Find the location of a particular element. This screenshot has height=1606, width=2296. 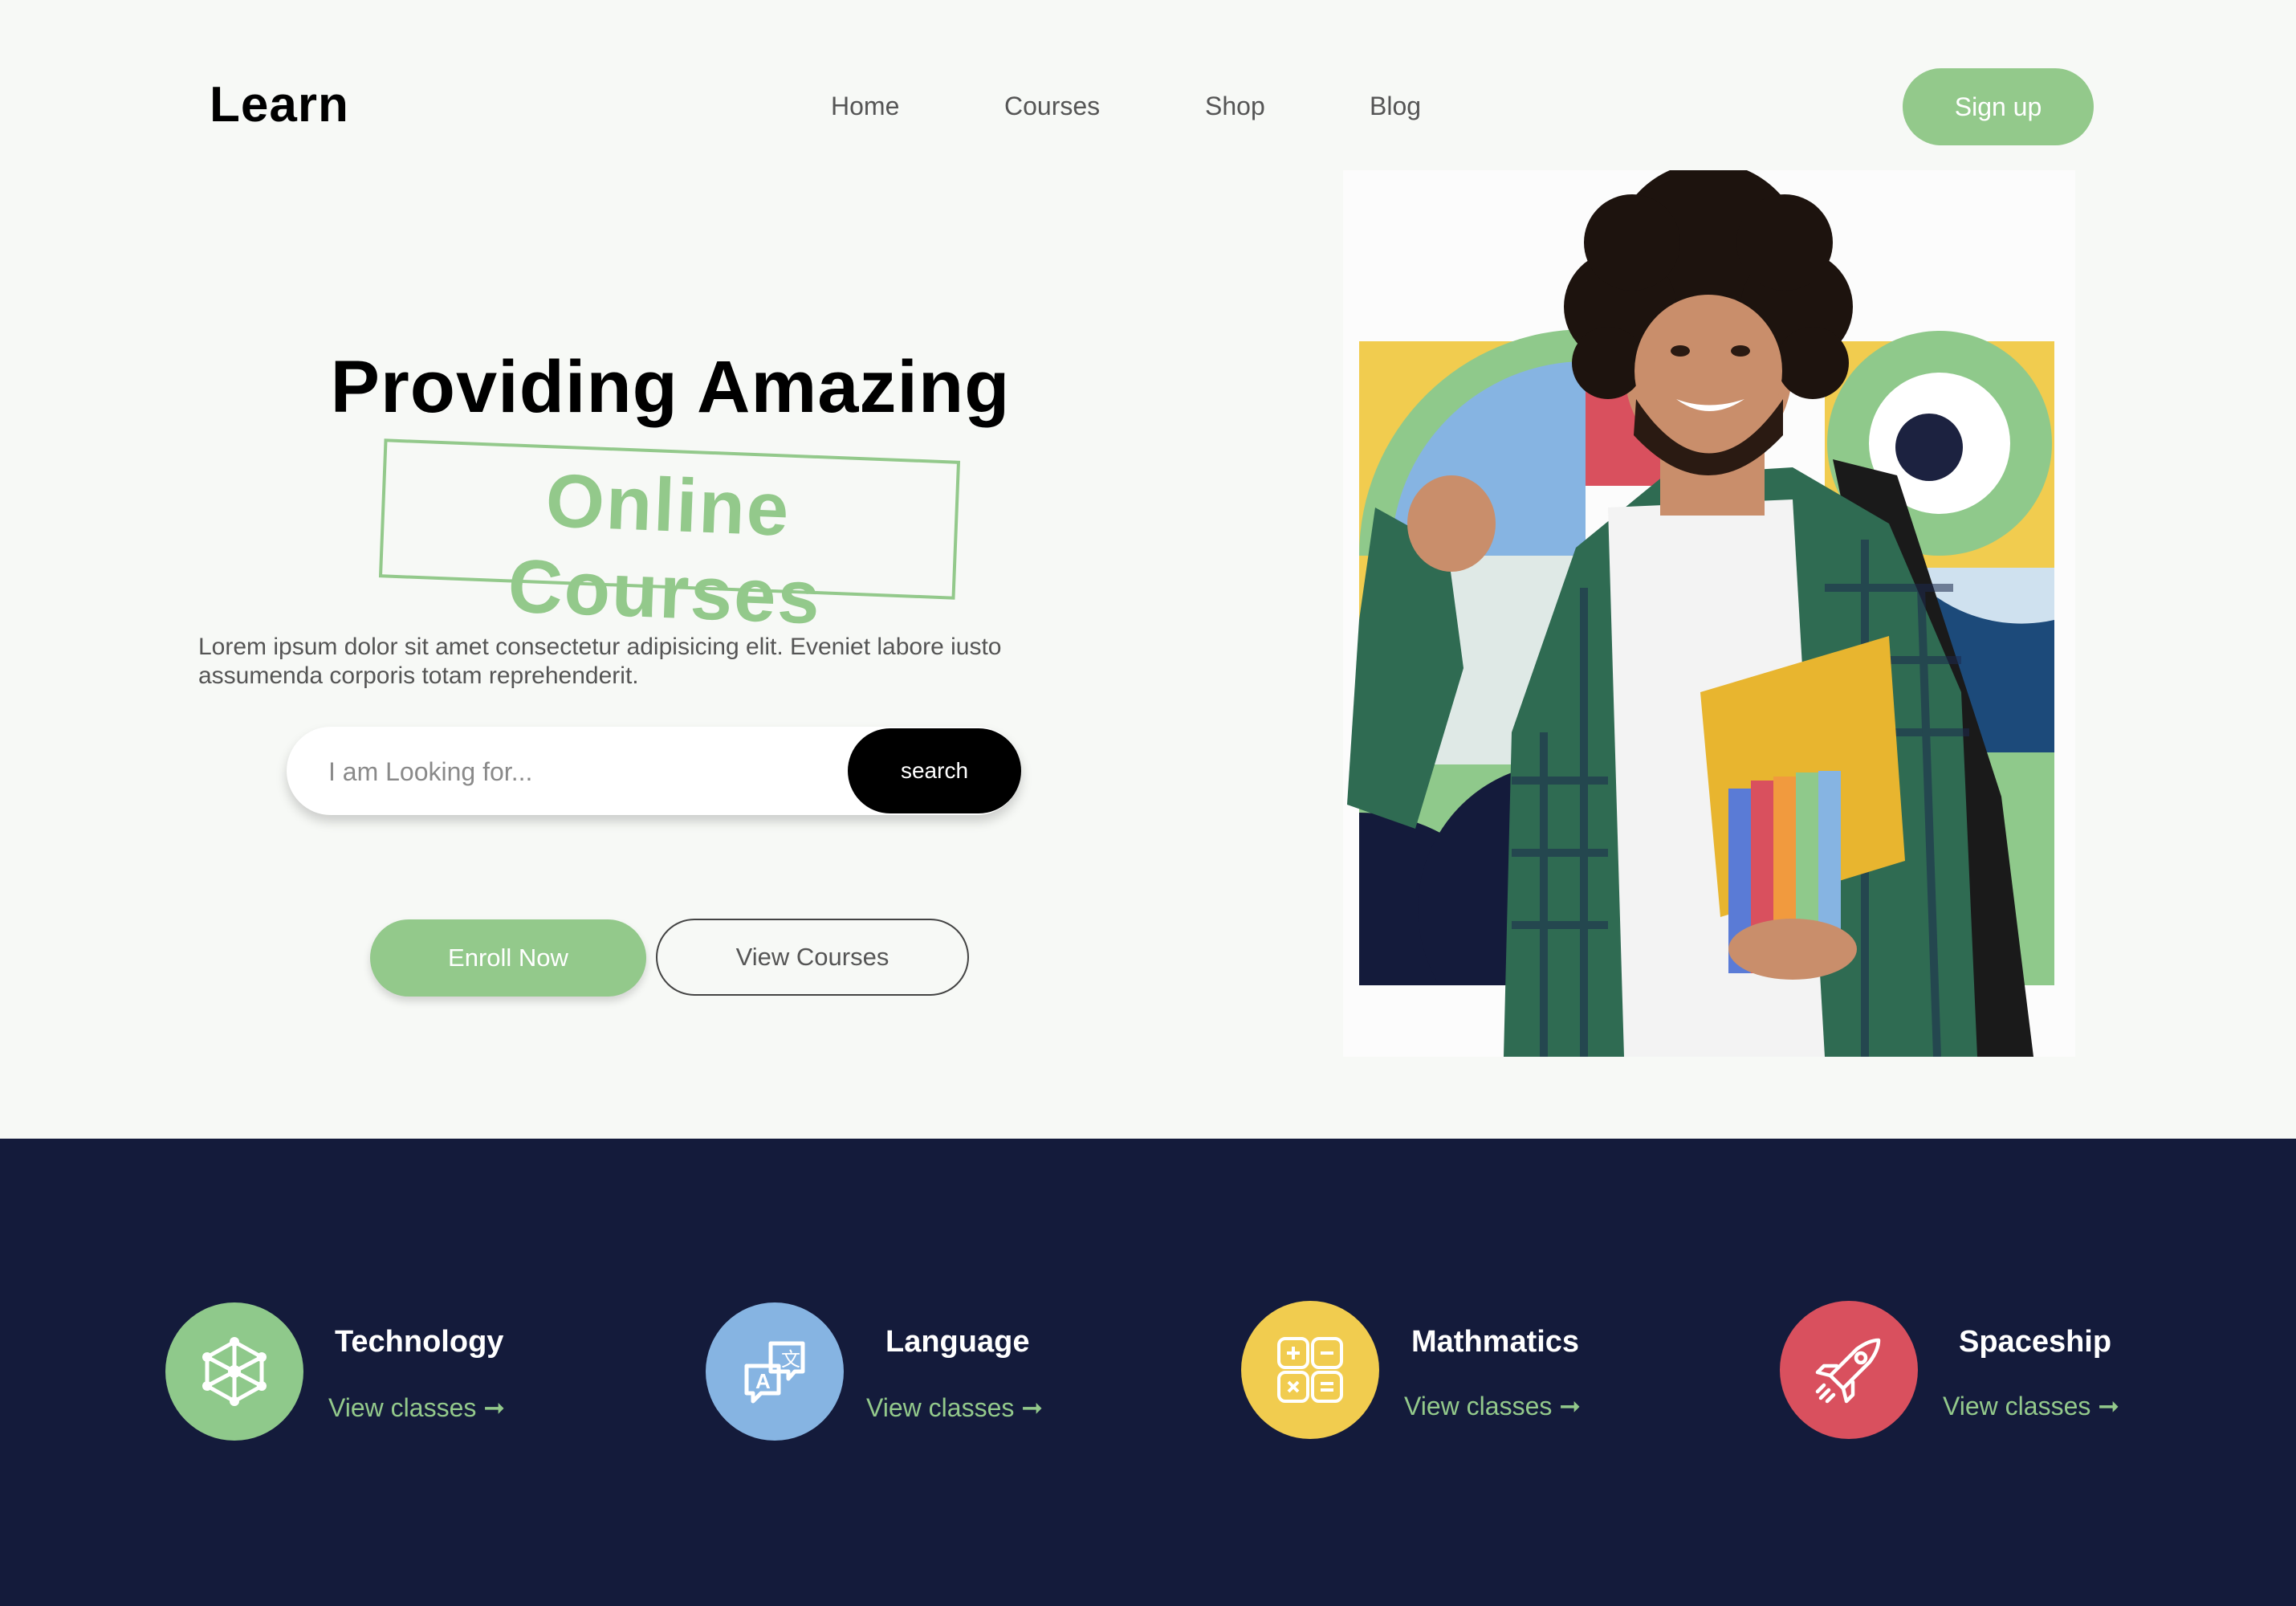

language-icon-circle: 文 A is located at coordinates (775, 1372).